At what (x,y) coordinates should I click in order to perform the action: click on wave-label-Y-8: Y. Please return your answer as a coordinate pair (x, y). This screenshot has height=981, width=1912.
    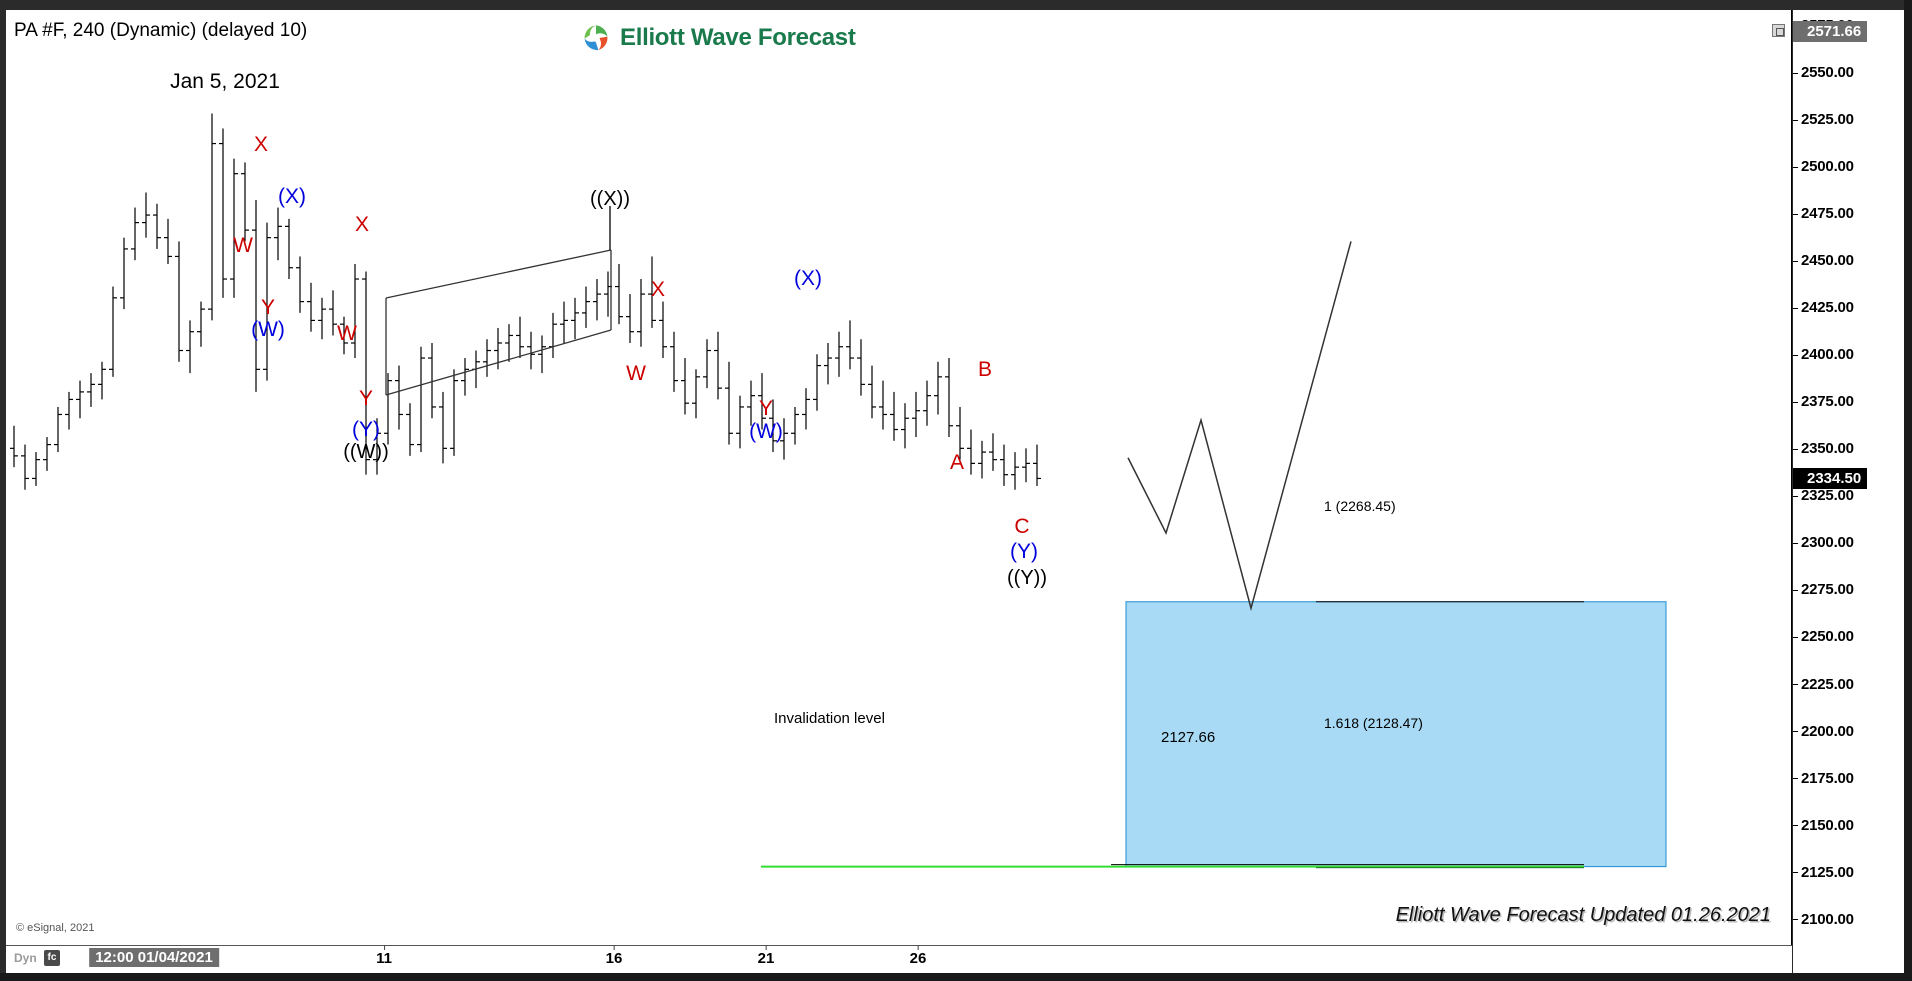
    Looking at the image, I should click on (366, 398).